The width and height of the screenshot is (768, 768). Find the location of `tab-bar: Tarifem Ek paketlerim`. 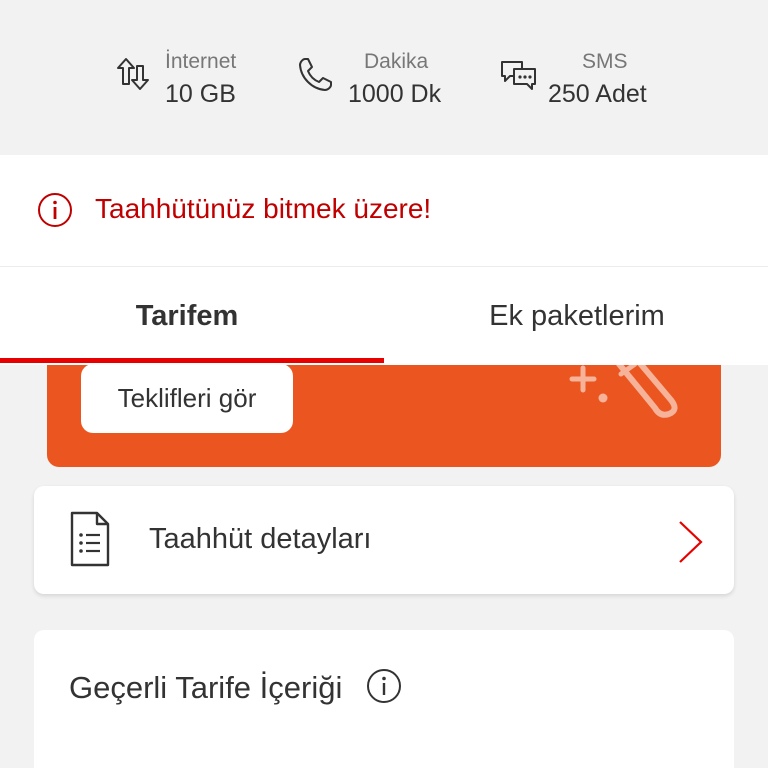

tab-bar: Tarifem Ek paketlerim is located at coordinates (384, 316).